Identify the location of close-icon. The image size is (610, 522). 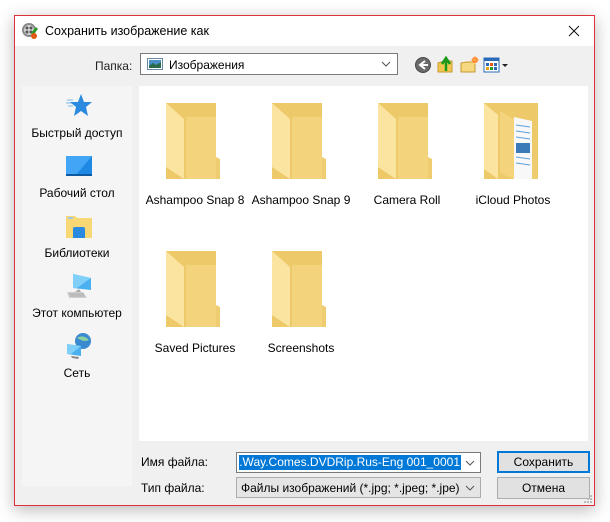
(574, 31).